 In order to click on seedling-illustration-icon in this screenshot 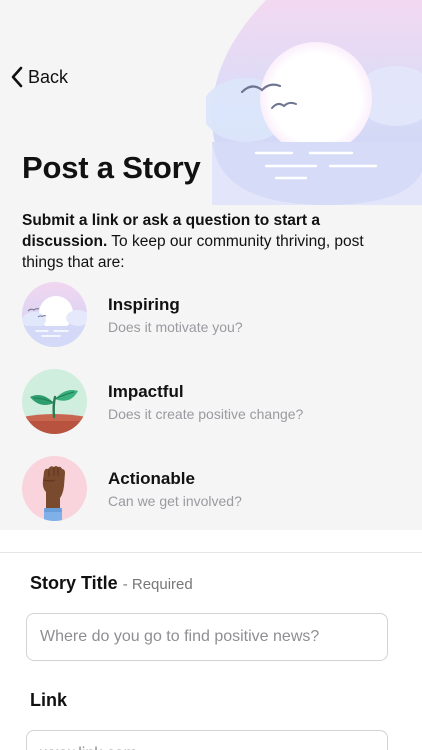, I will do `click(54, 401)`.